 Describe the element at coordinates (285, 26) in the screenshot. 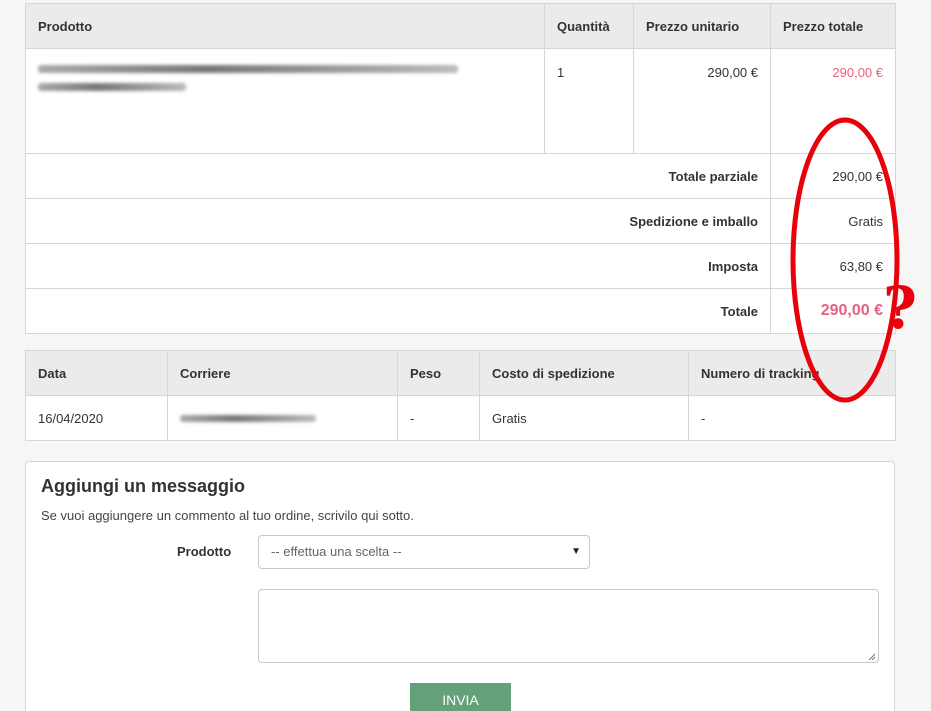

I see `col-header-product: Prodotto` at that location.